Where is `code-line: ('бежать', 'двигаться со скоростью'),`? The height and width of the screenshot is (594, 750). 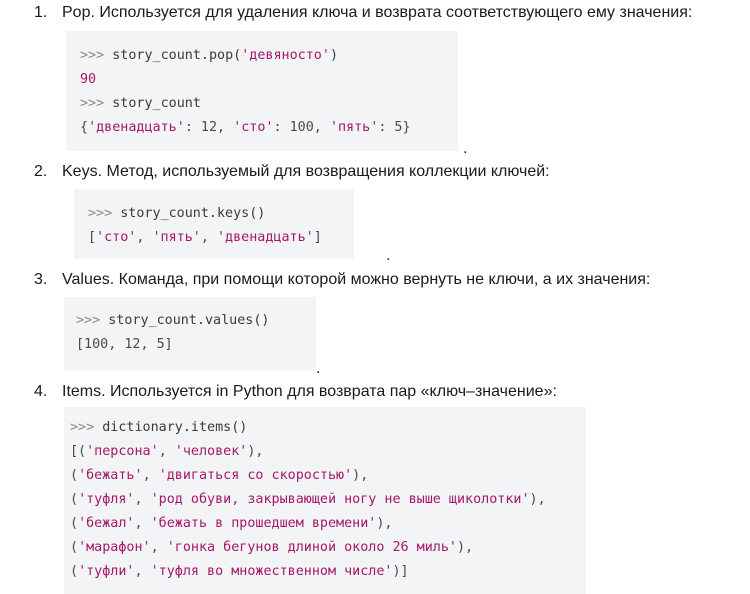
code-line: ('бежать', 'двигаться со скоростью'), is located at coordinates (328, 476).